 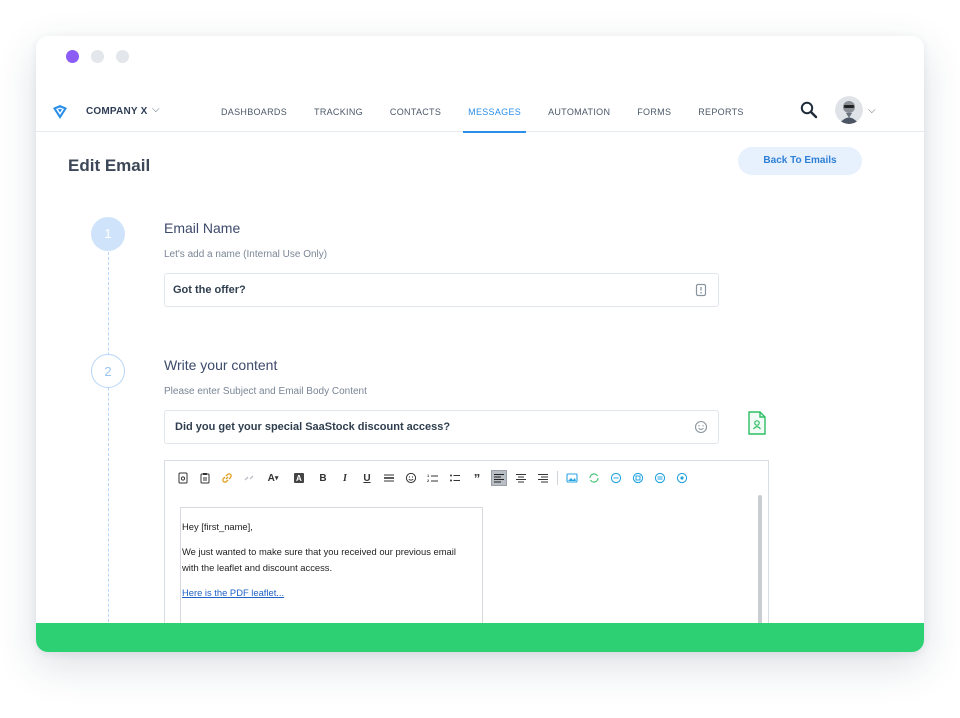 What do you see at coordinates (116, 111) in the screenshot?
I see `company-switcher-label: COMPANY X` at bounding box center [116, 111].